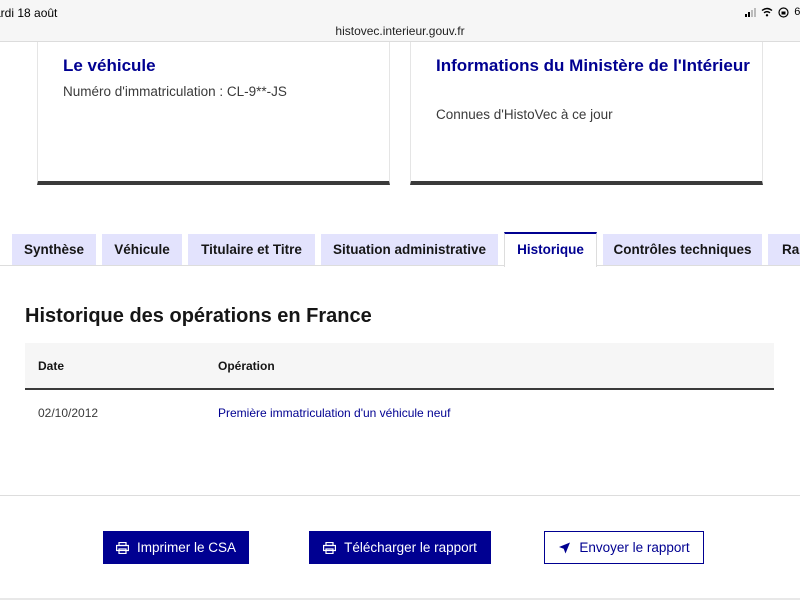 This screenshot has width=800, height=600. I want to click on send-icon, so click(565, 547).